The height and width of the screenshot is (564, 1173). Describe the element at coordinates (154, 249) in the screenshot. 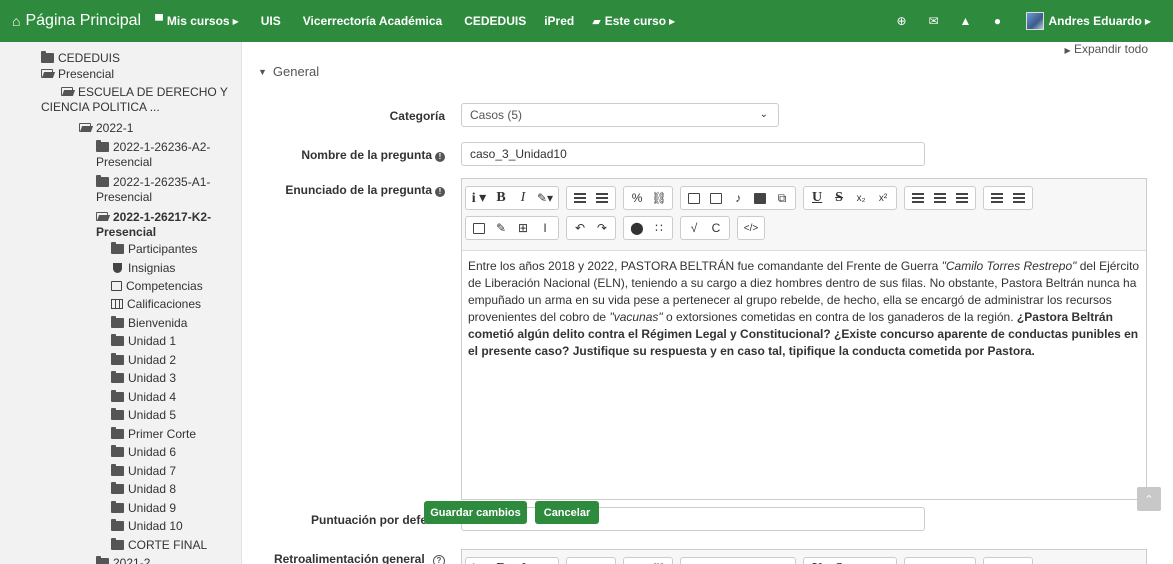

I see `sidebar-item-participantes: Participantes` at that location.